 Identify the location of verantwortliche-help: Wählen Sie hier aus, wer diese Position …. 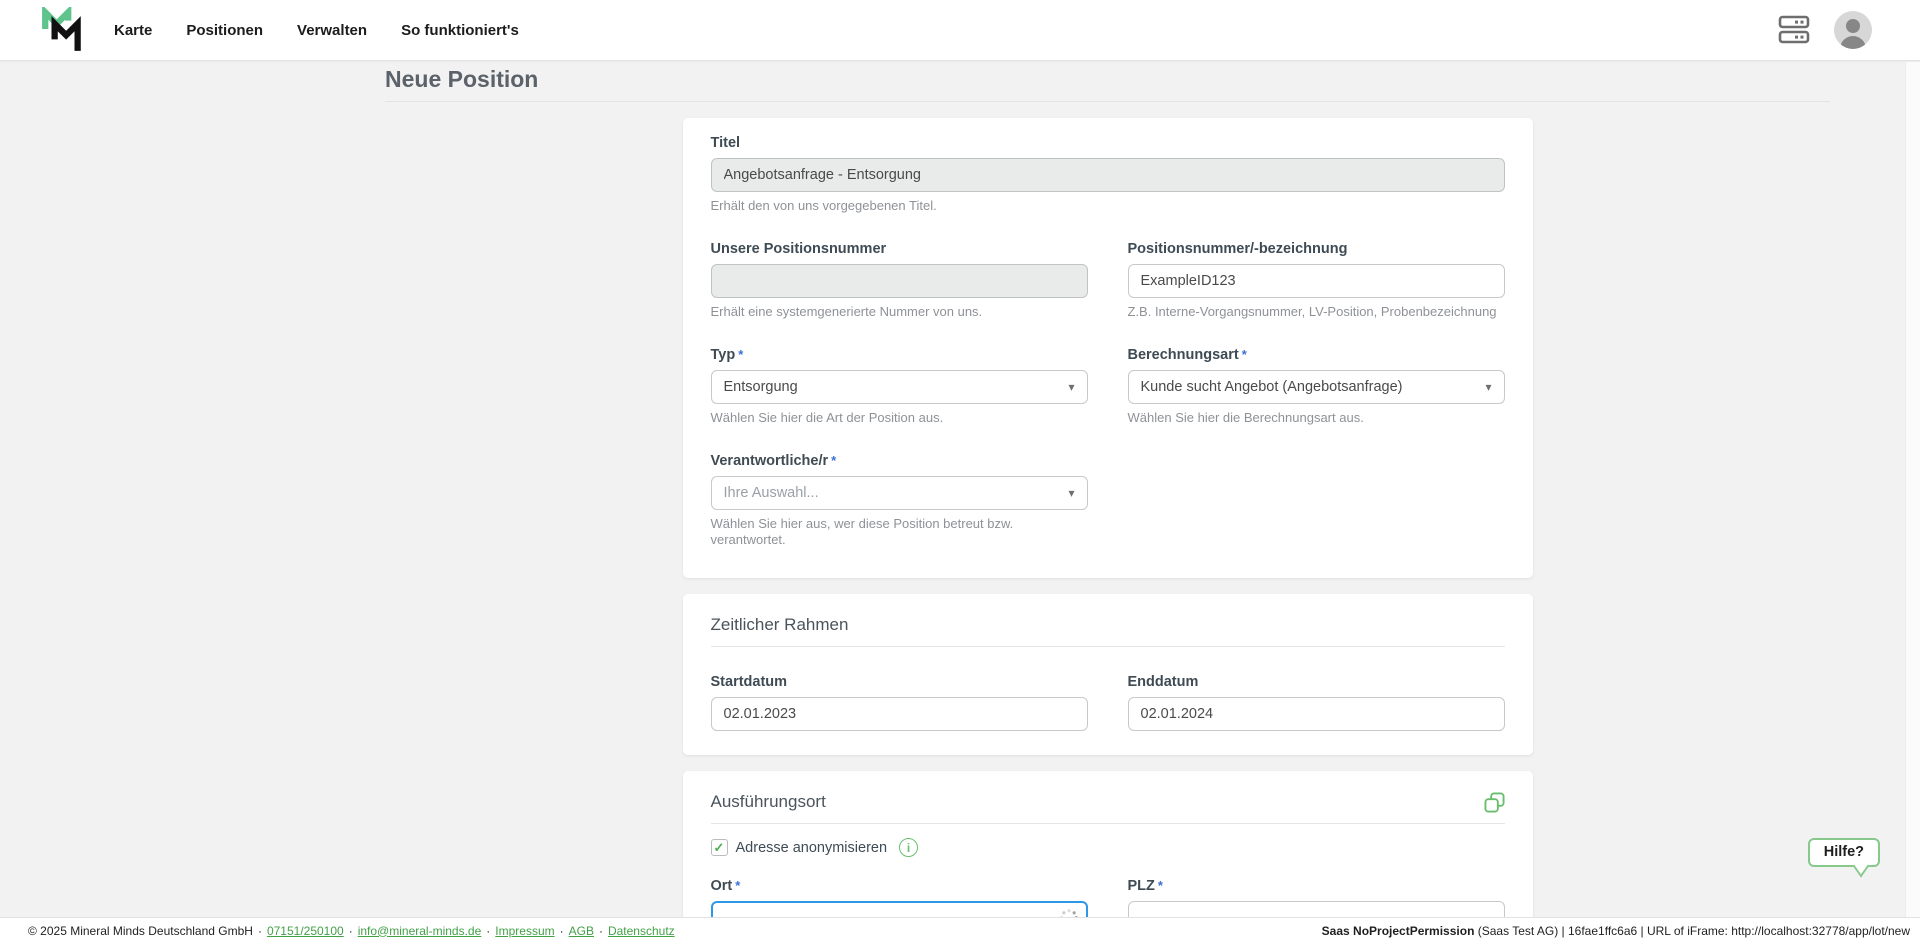
(862, 531).